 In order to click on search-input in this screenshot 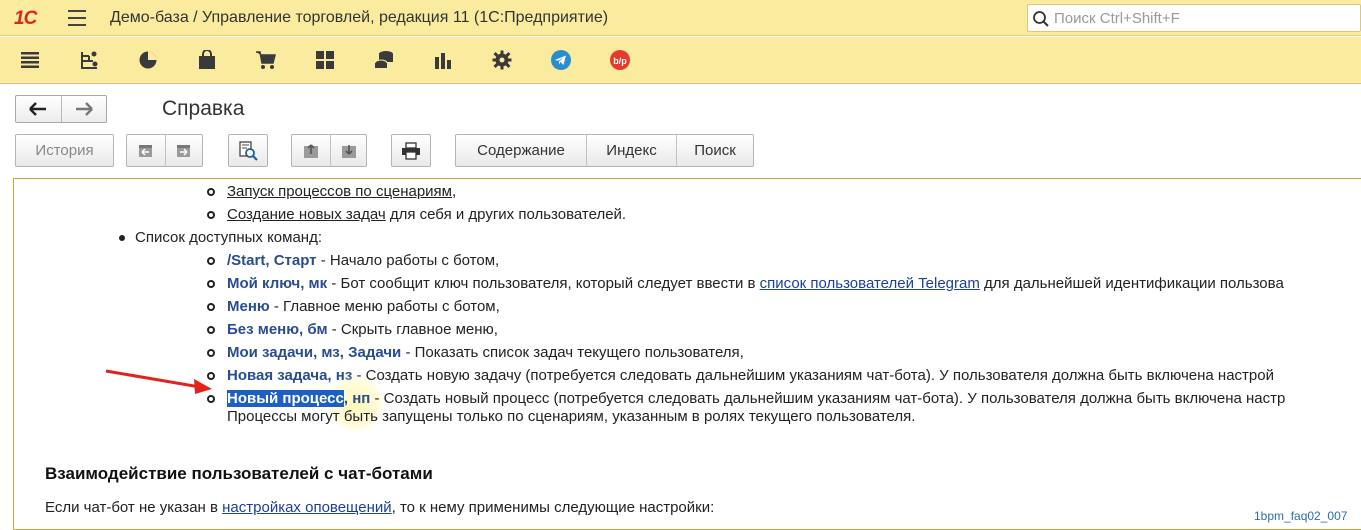, I will do `click(1204, 18)`.